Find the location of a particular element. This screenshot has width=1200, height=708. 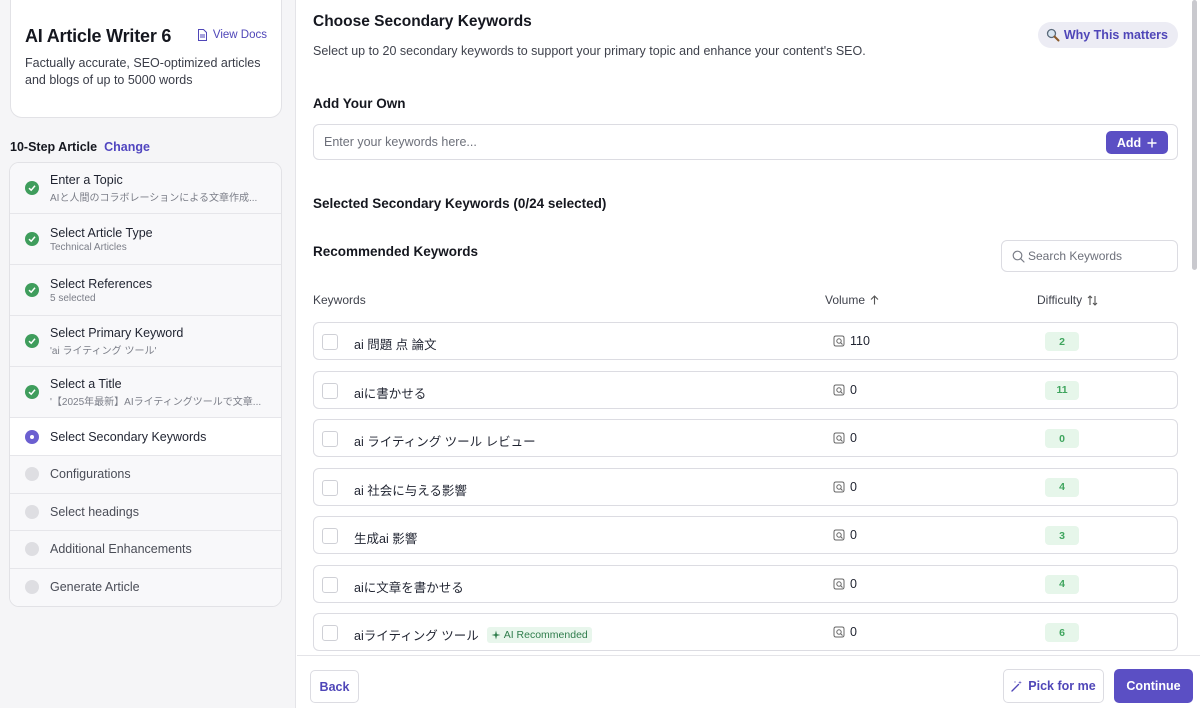

search-keywords-container is located at coordinates (1089, 256).